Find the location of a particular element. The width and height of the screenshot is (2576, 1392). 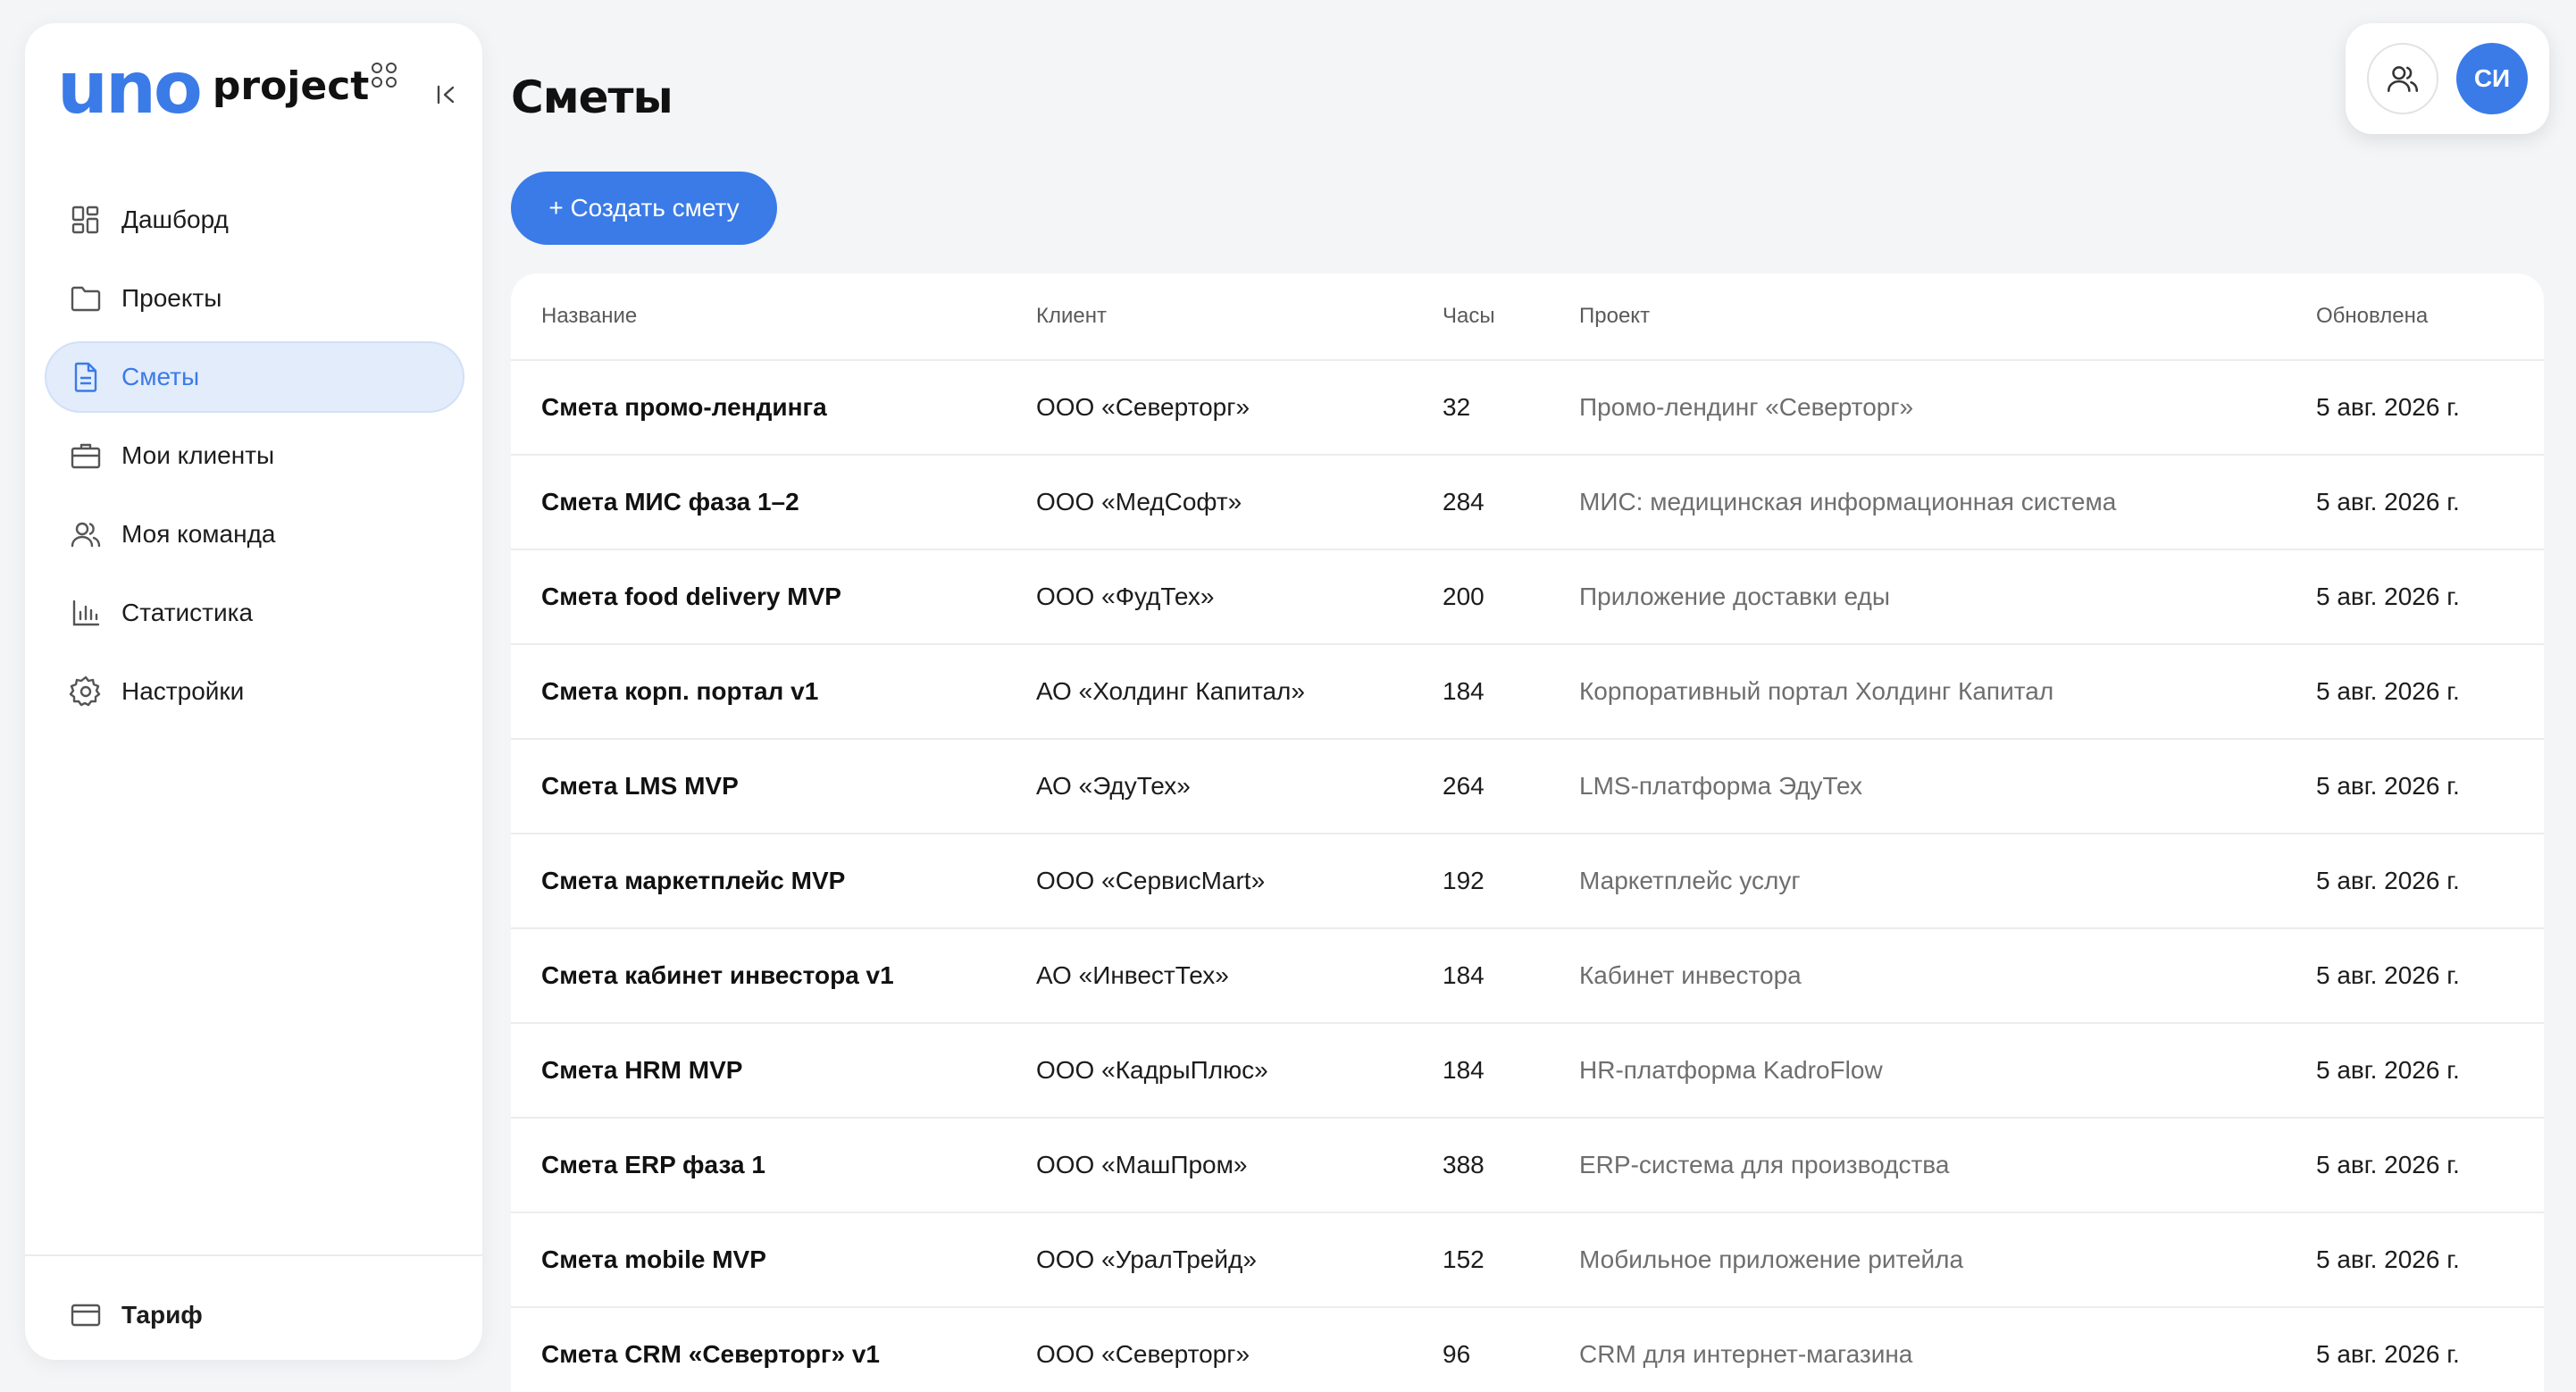

sidebar-item-estimates: Сметы is located at coordinates (255, 377).